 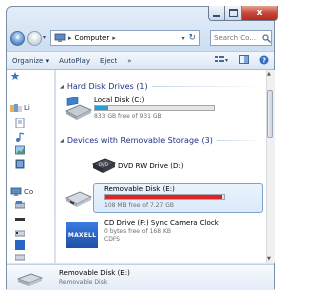 I want to click on forward-button: ›, so click(x=34, y=38).